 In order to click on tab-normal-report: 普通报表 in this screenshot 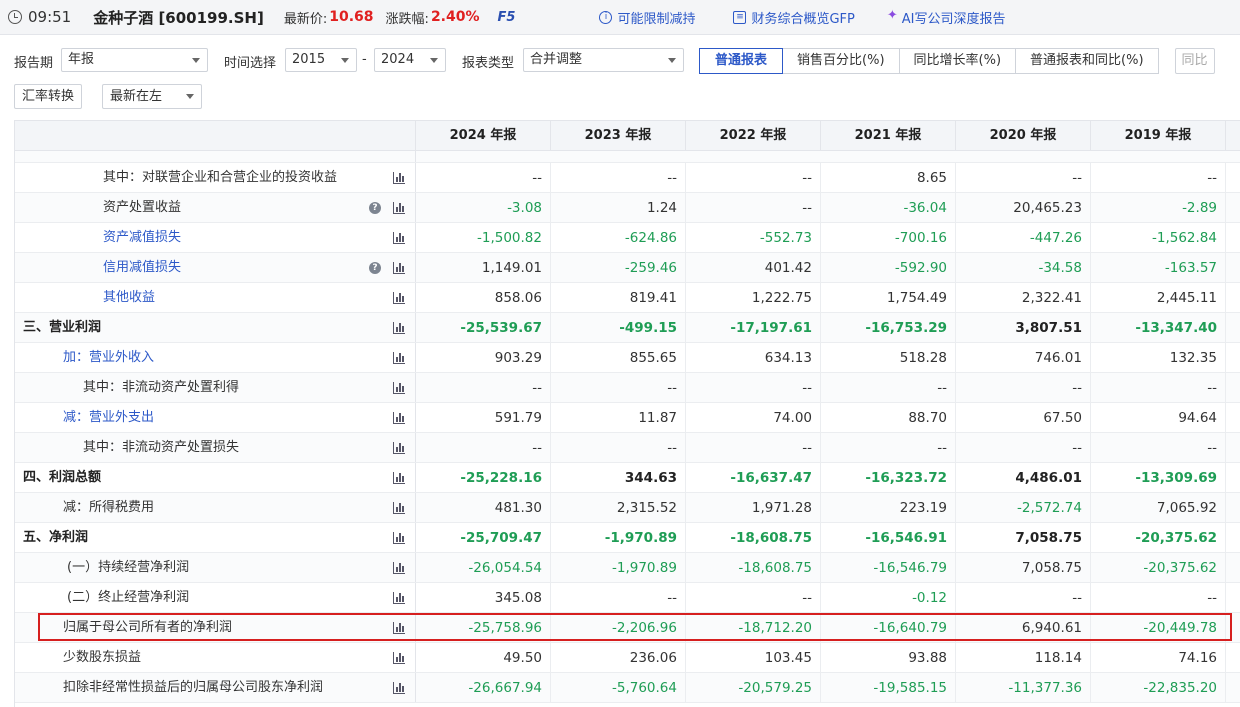, I will do `click(741, 61)`.